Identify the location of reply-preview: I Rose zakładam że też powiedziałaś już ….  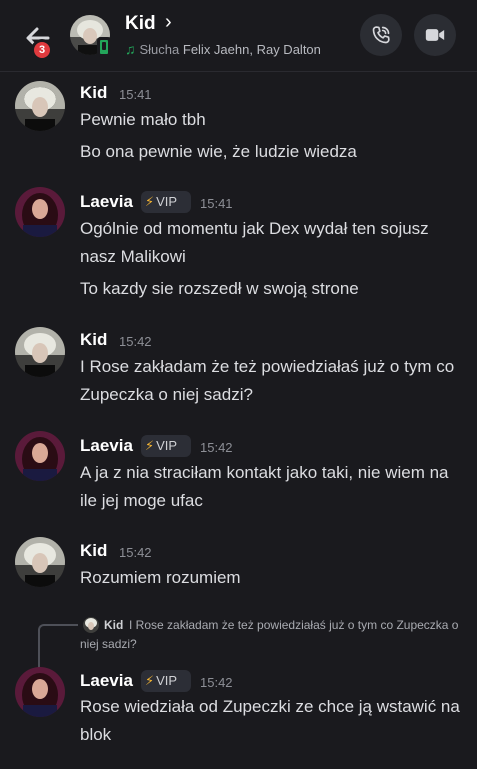
(270, 635).